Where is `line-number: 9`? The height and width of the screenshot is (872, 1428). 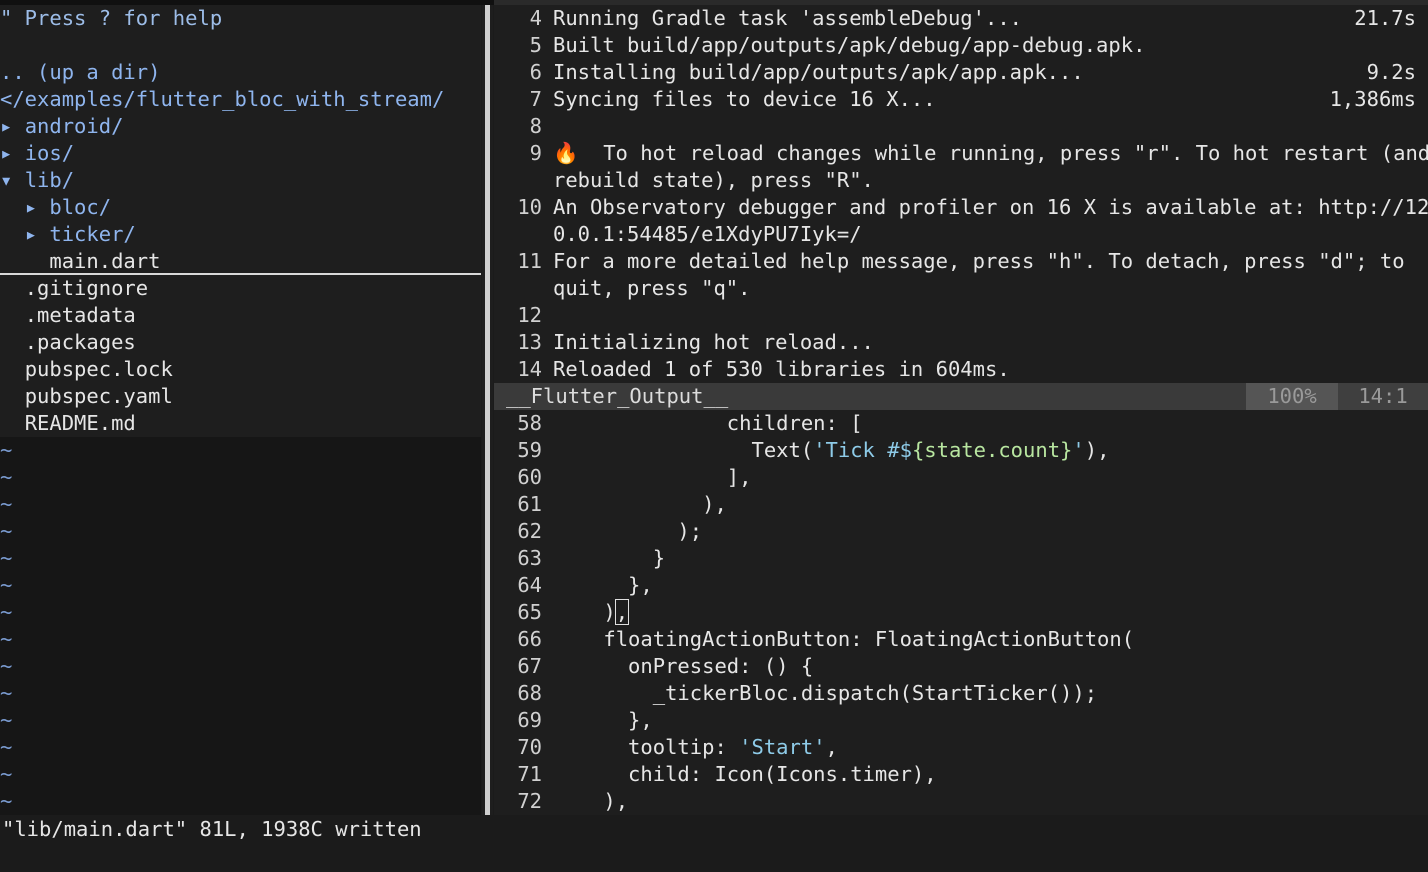 line-number: 9 is located at coordinates (535, 153).